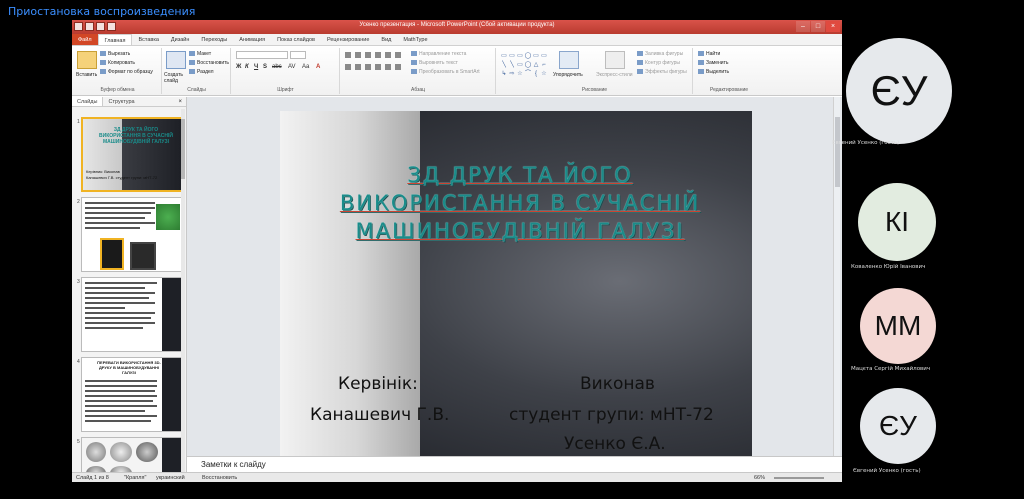 The image size is (1024, 499). Describe the element at coordinates (701, 72) in the screenshot. I see `select-icon` at that location.